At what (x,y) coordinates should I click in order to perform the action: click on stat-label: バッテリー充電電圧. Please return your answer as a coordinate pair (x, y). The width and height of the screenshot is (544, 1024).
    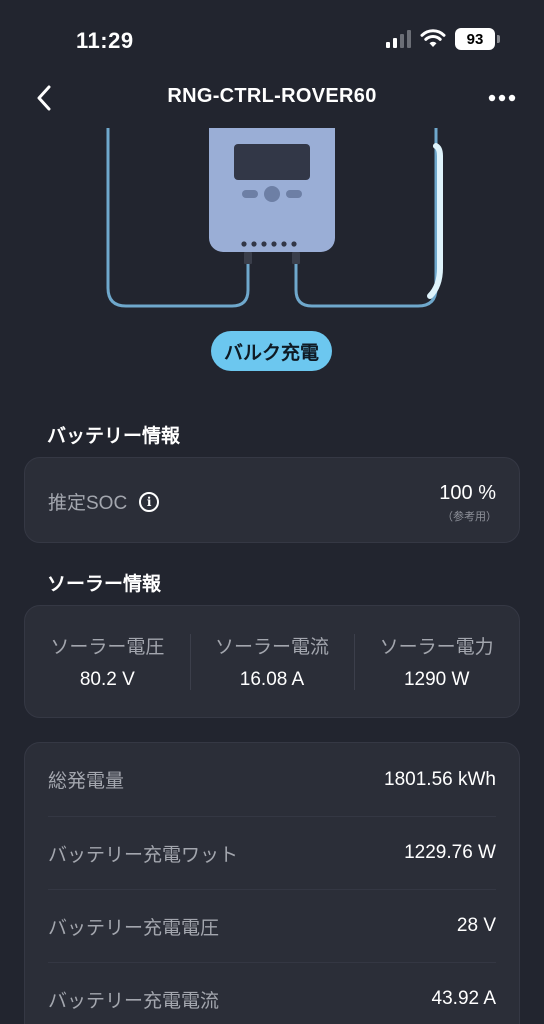
    Looking at the image, I should click on (134, 928).